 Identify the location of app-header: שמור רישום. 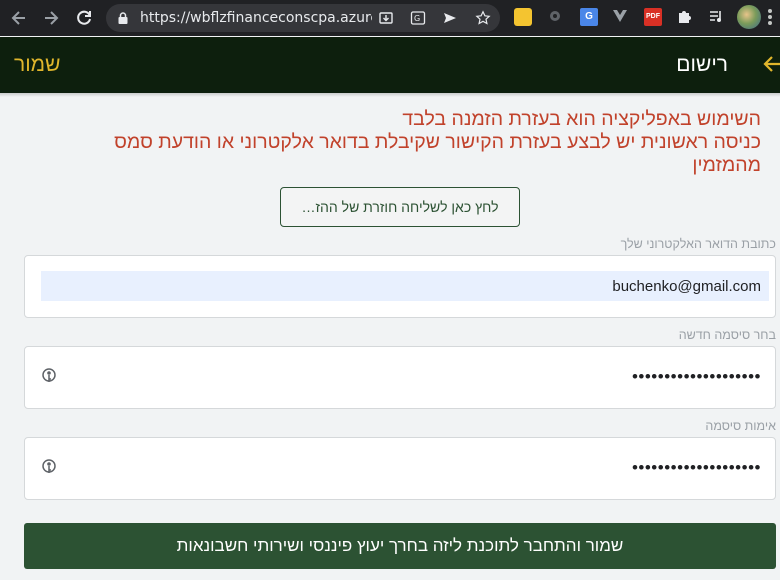
(390, 65).